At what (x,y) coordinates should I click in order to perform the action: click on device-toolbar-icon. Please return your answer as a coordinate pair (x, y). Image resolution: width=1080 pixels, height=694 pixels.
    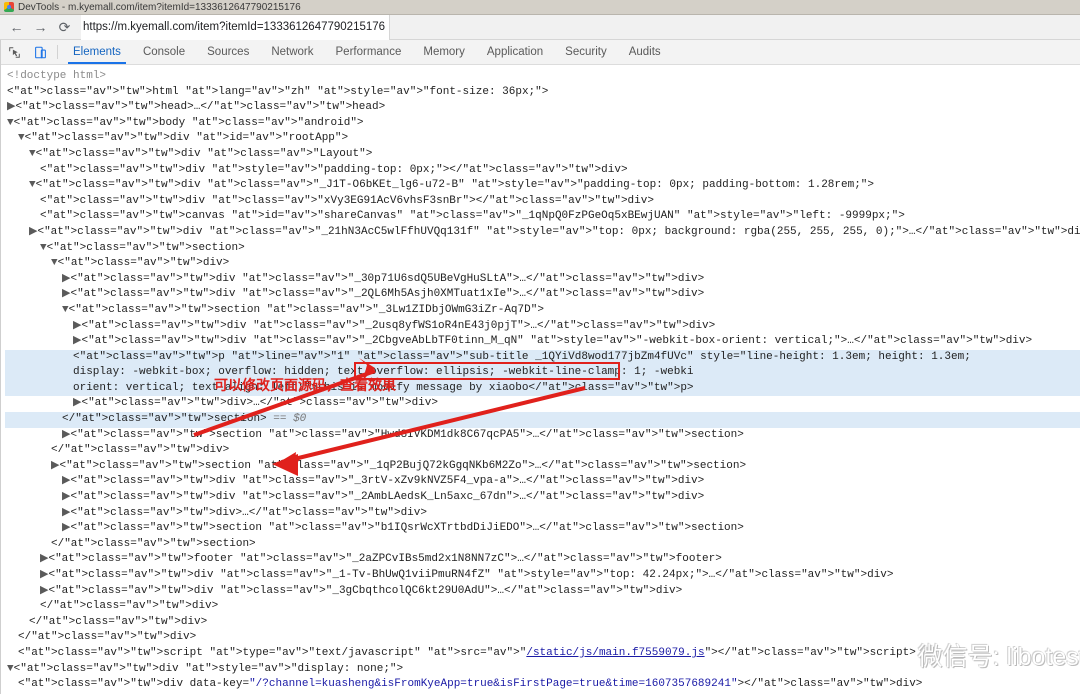
    Looking at the image, I should click on (40, 52).